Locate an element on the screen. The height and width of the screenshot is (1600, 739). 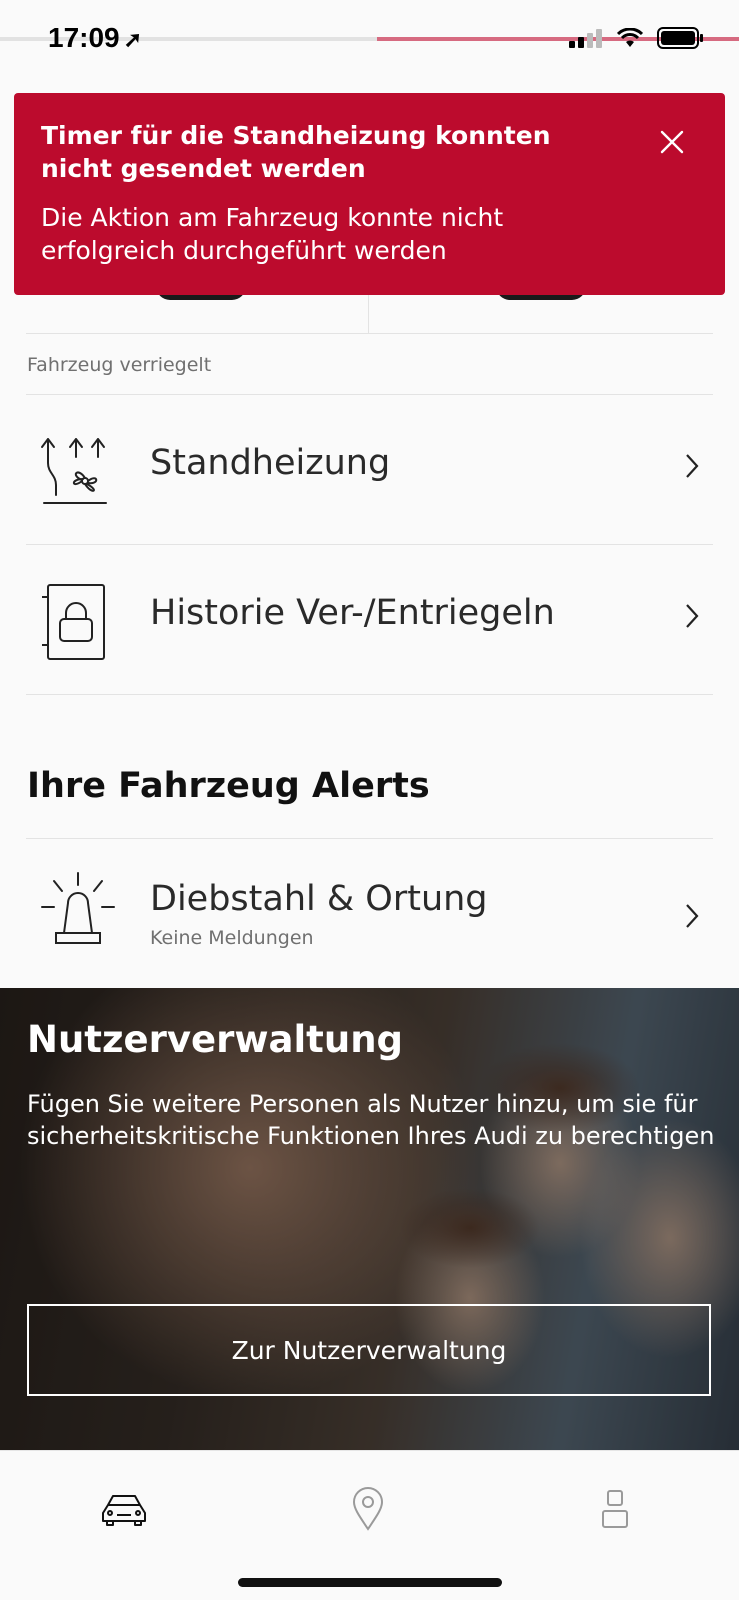
status-time-text: 17:09 is located at coordinates (84, 37).